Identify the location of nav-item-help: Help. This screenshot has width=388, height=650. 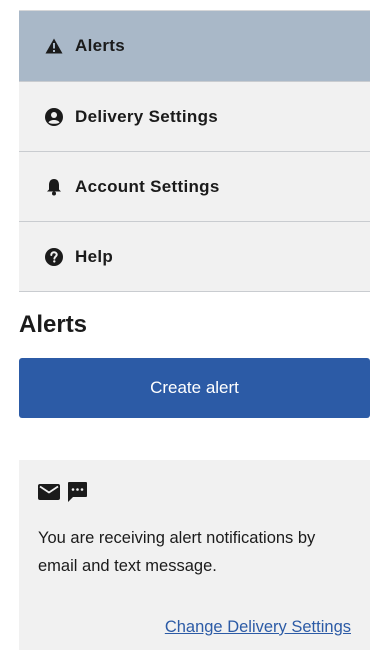
(194, 257).